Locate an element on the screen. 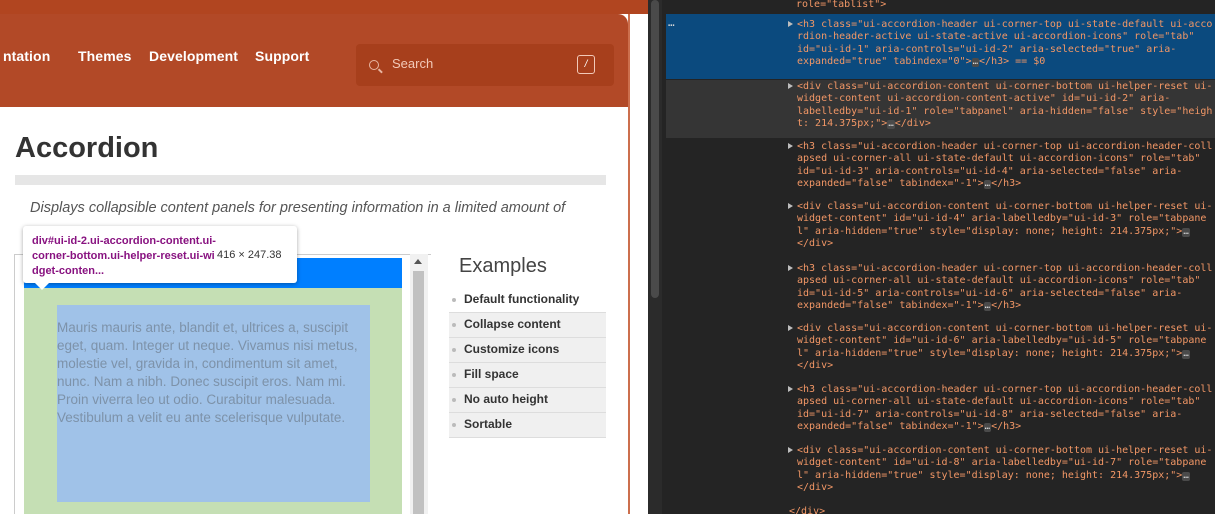  example-label: Customize icons is located at coordinates (512, 349).